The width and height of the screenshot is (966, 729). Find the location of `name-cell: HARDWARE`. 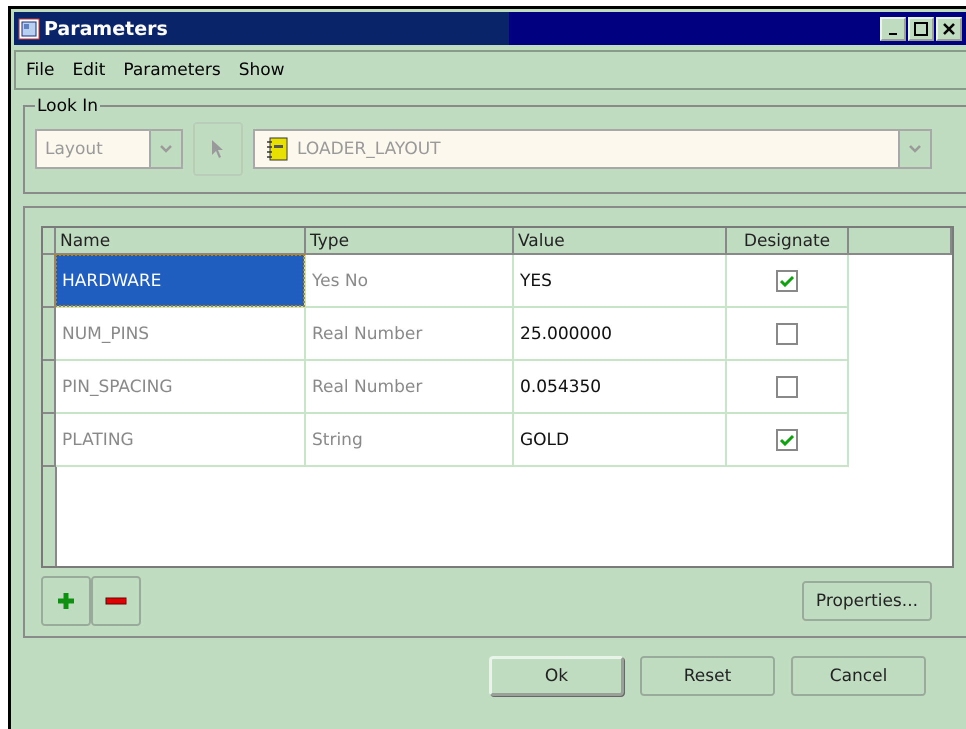

name-cell: HARDWARE is located at coordinates (180, 280).